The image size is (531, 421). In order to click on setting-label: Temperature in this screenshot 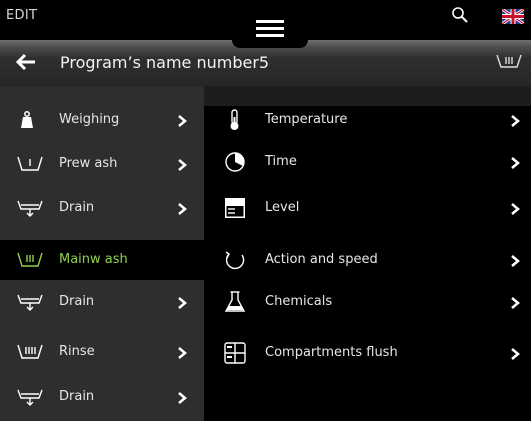, I will do `click(306, 119)`.